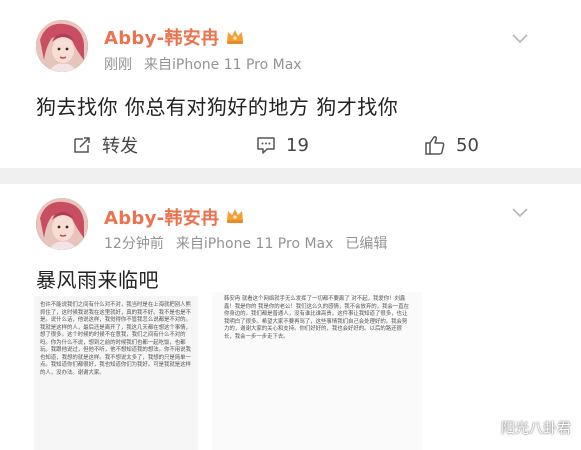 This screenshot has width=581, height=450. What do you see at coordinates (297, 145) in the screenshot?
I see `comment-count: 19` at bounding box center [297, 145].